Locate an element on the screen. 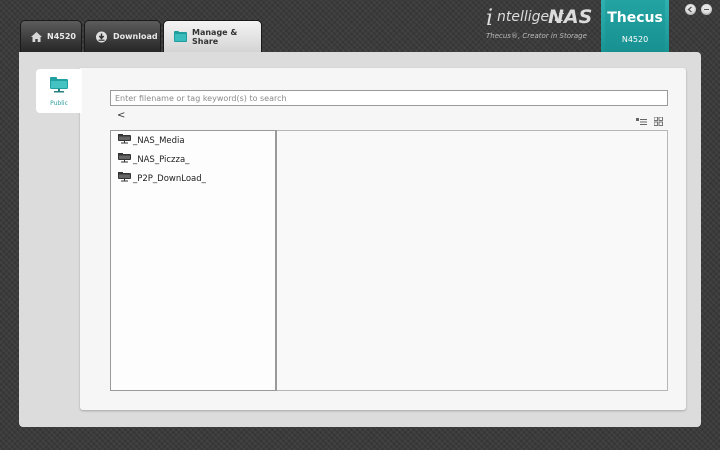 The image size is (720, 450). tree-item: _P2P_DownLoad_ is located at coordinates (162, 178).